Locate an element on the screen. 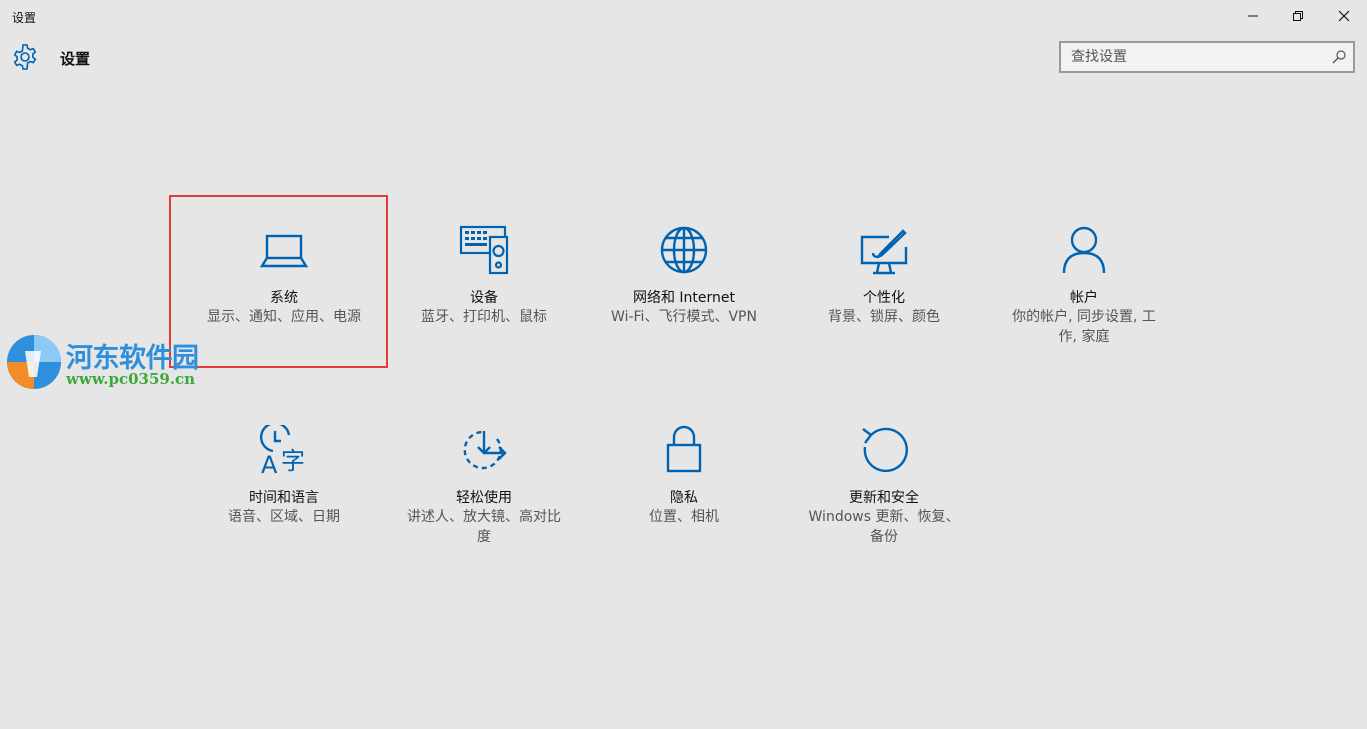 The image size is (1367, 729). window-title: 设置 is located at coordinates (24, 18).